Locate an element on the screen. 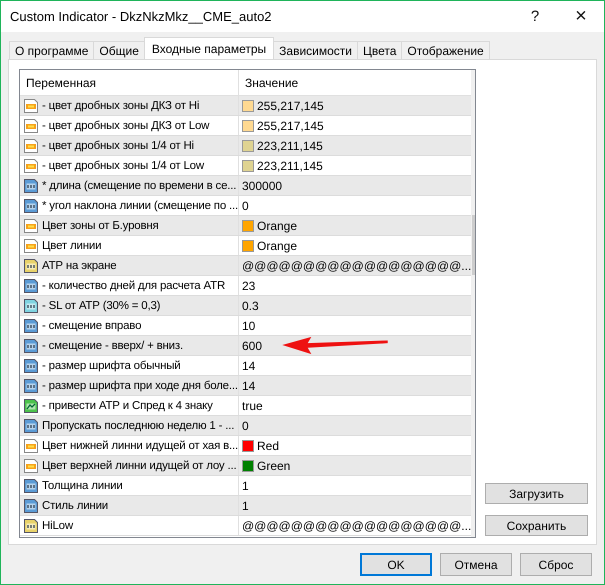 Image resolution: width=605 pixels, height=585 pixels. parameter-cell: Толщина линии is located at coordinates (129, 485).